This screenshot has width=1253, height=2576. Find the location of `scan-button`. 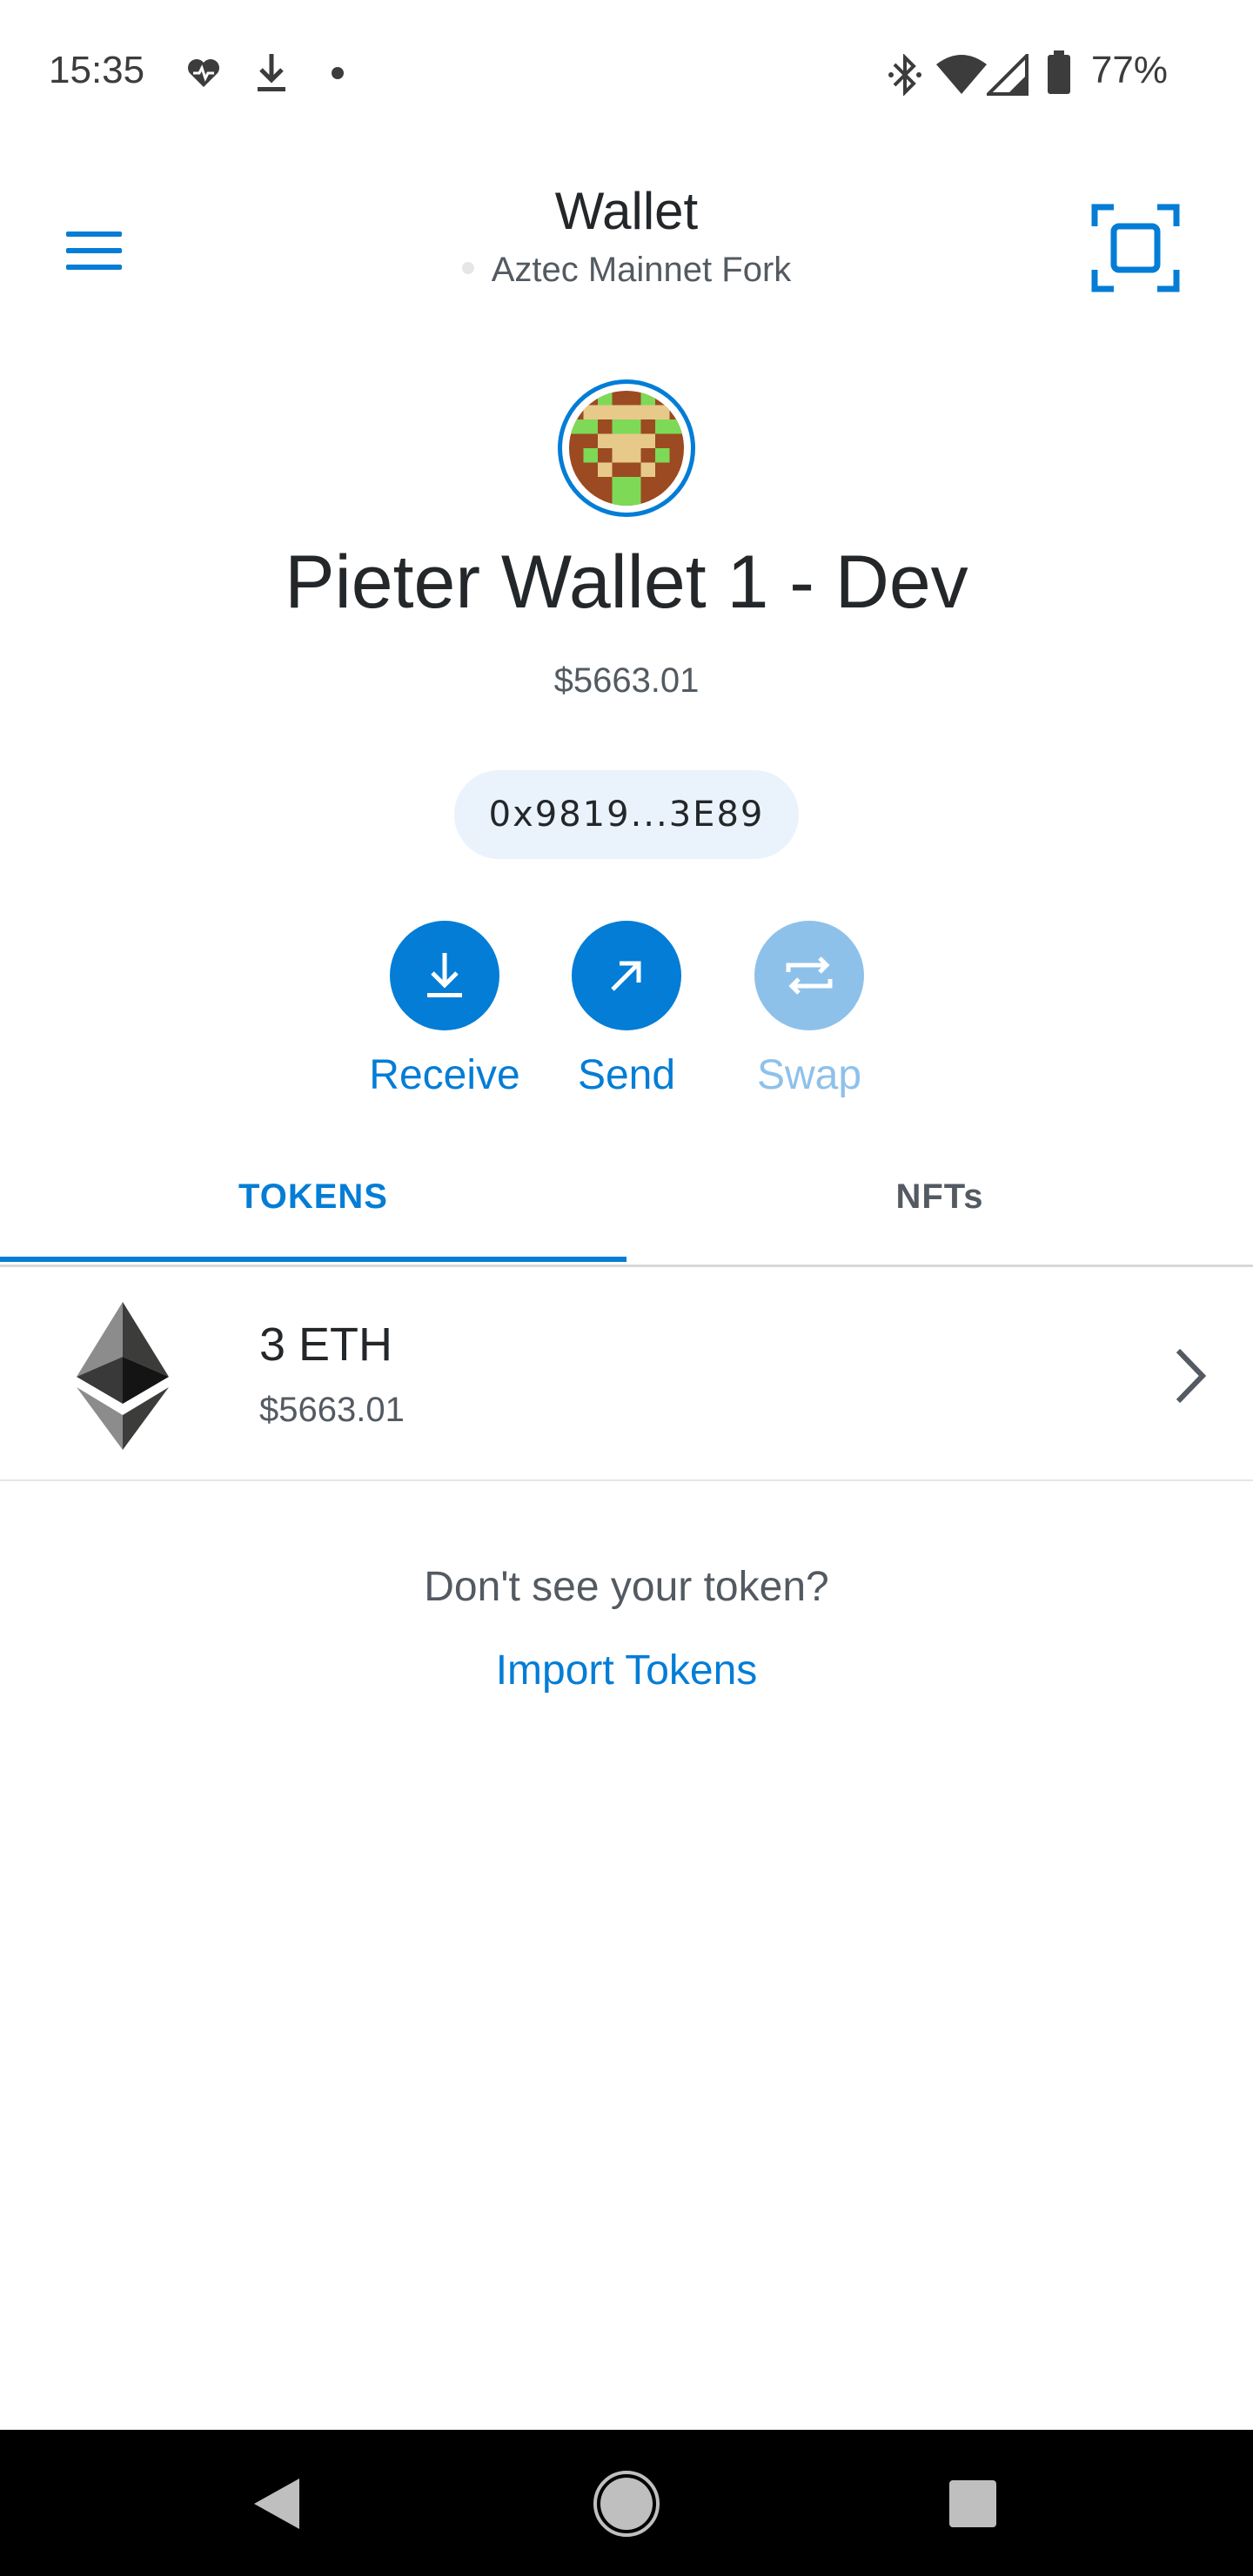

scan-button is located at coordinates (1135, 248).